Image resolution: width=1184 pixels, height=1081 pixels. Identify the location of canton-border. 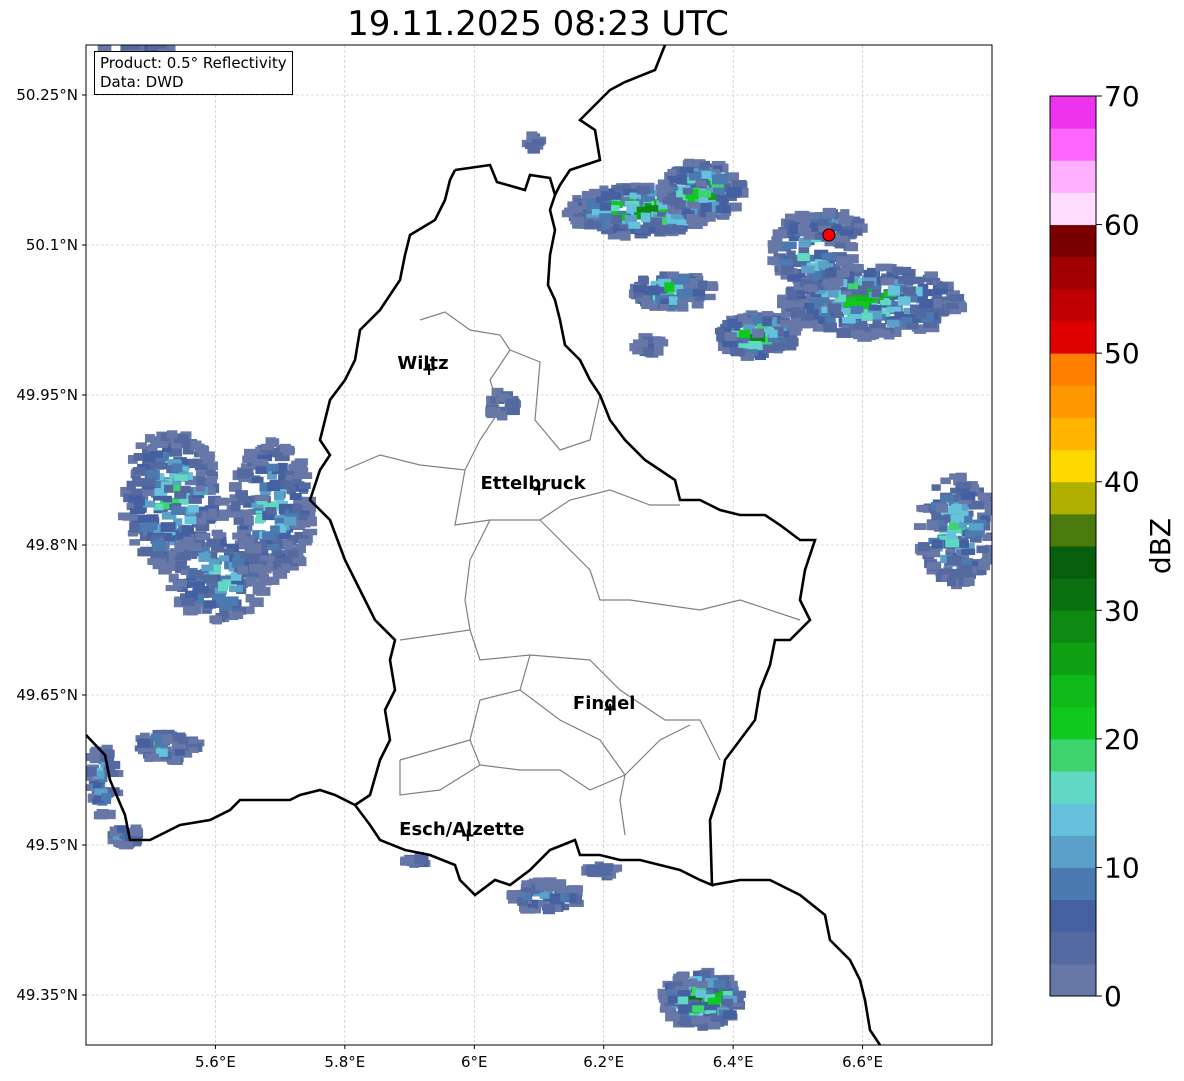
(670, 570).